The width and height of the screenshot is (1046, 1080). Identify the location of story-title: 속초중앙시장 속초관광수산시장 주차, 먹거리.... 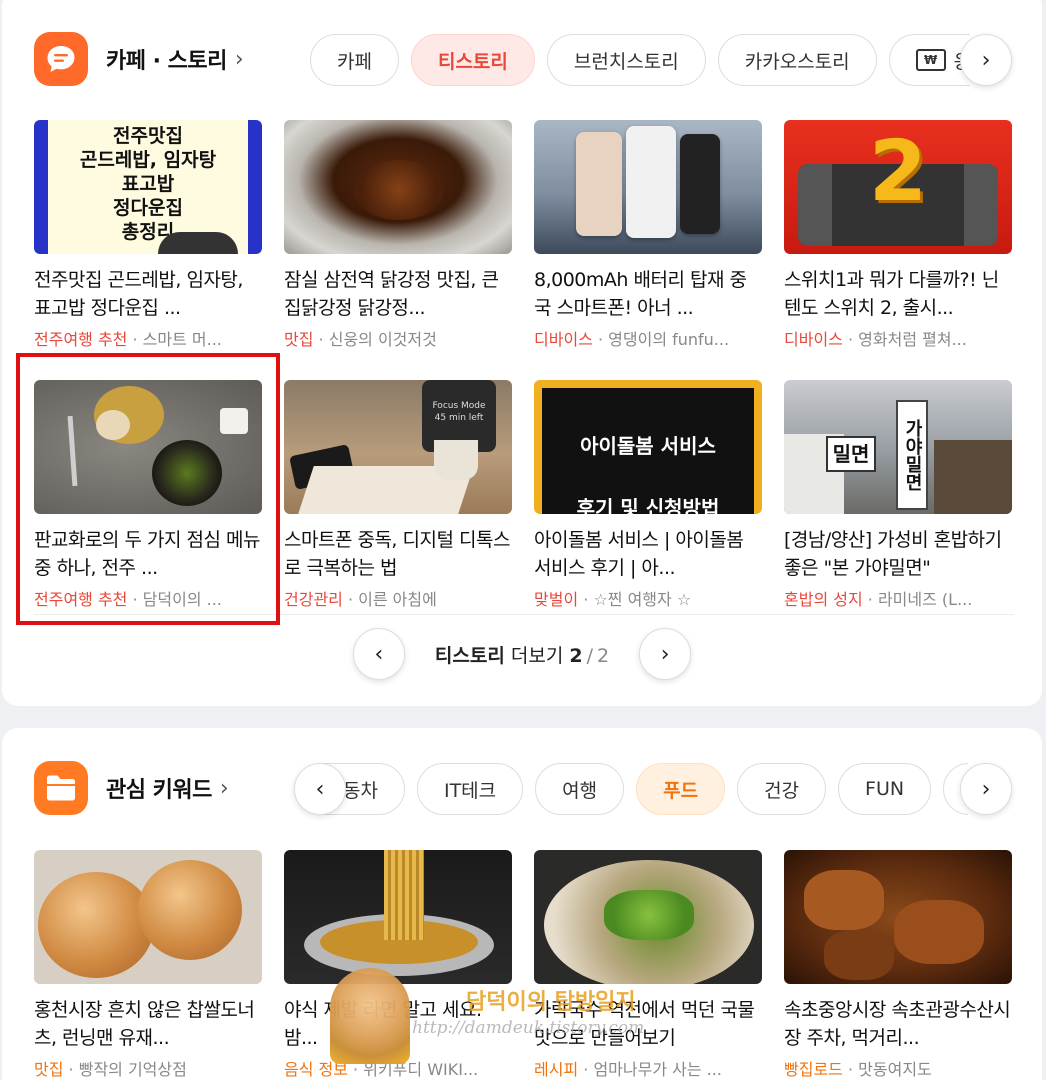
(897, 1024).